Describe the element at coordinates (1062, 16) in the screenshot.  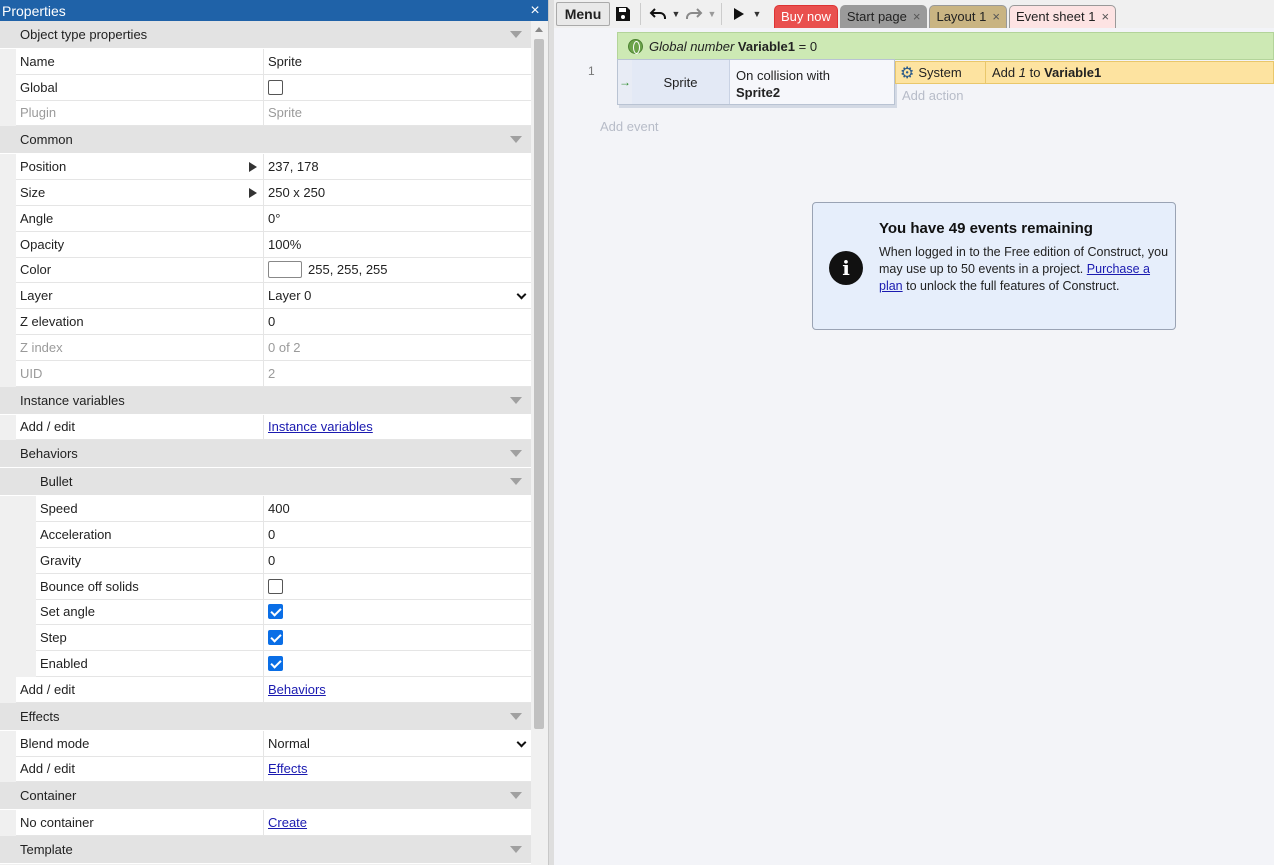
I see `tab-event-sheet-1: Event sheet 1 ×` at that location.